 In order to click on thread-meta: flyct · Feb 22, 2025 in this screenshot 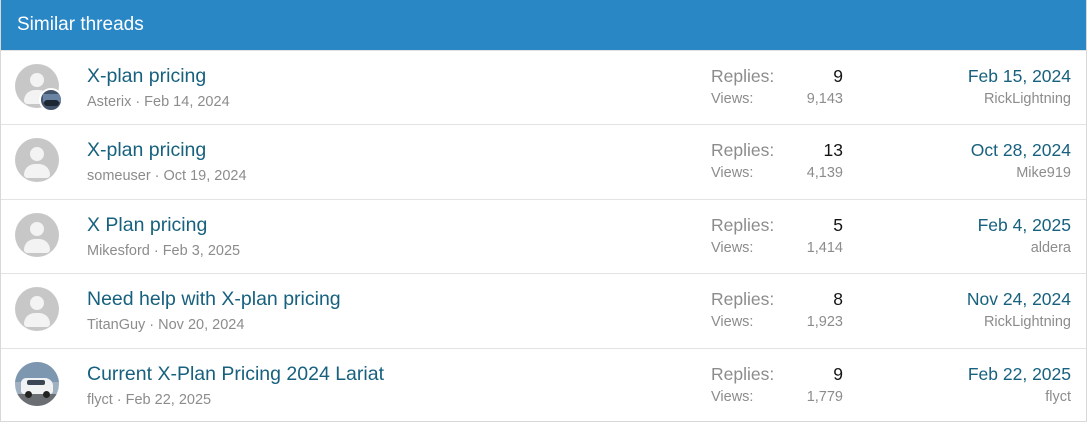, I will do `click(149, 399)`.